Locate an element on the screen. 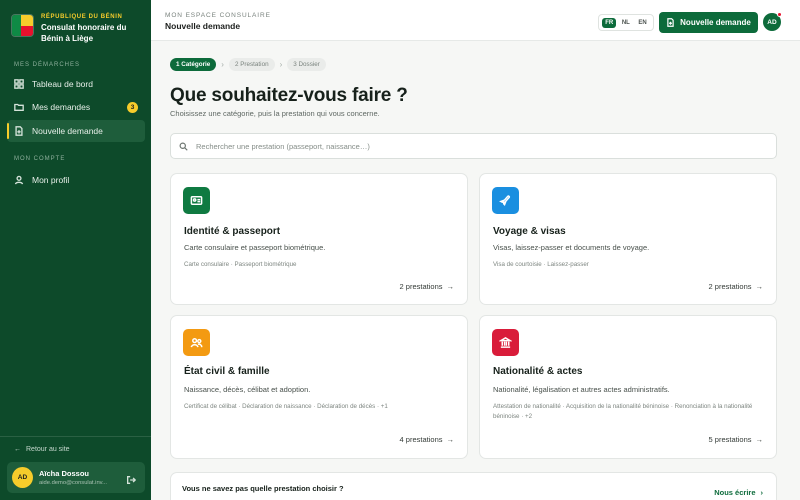 This screenshot has height=500, width=800. category-count: 4 prestations → is located at coordinates (427, 439).